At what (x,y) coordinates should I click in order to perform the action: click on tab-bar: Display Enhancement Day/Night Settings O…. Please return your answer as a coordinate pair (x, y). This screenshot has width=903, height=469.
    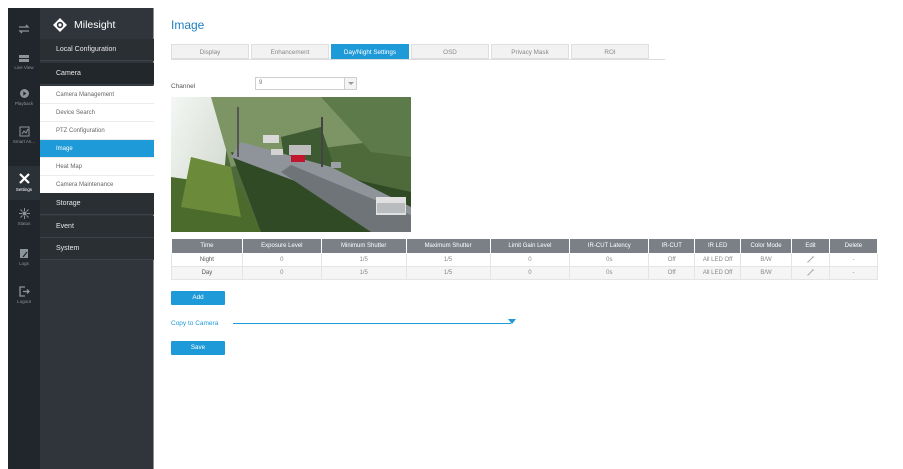
    Looking at the image, I should click on (410, 51).